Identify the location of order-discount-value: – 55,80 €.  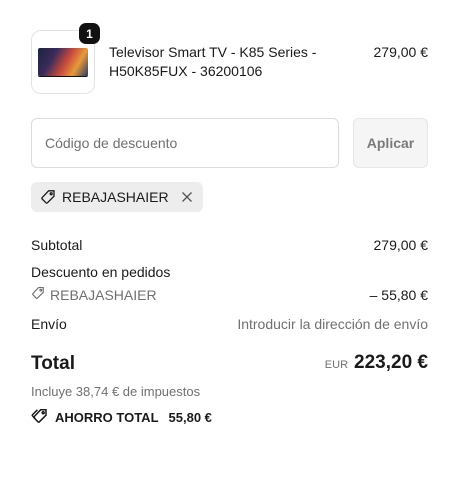
(398, 295).